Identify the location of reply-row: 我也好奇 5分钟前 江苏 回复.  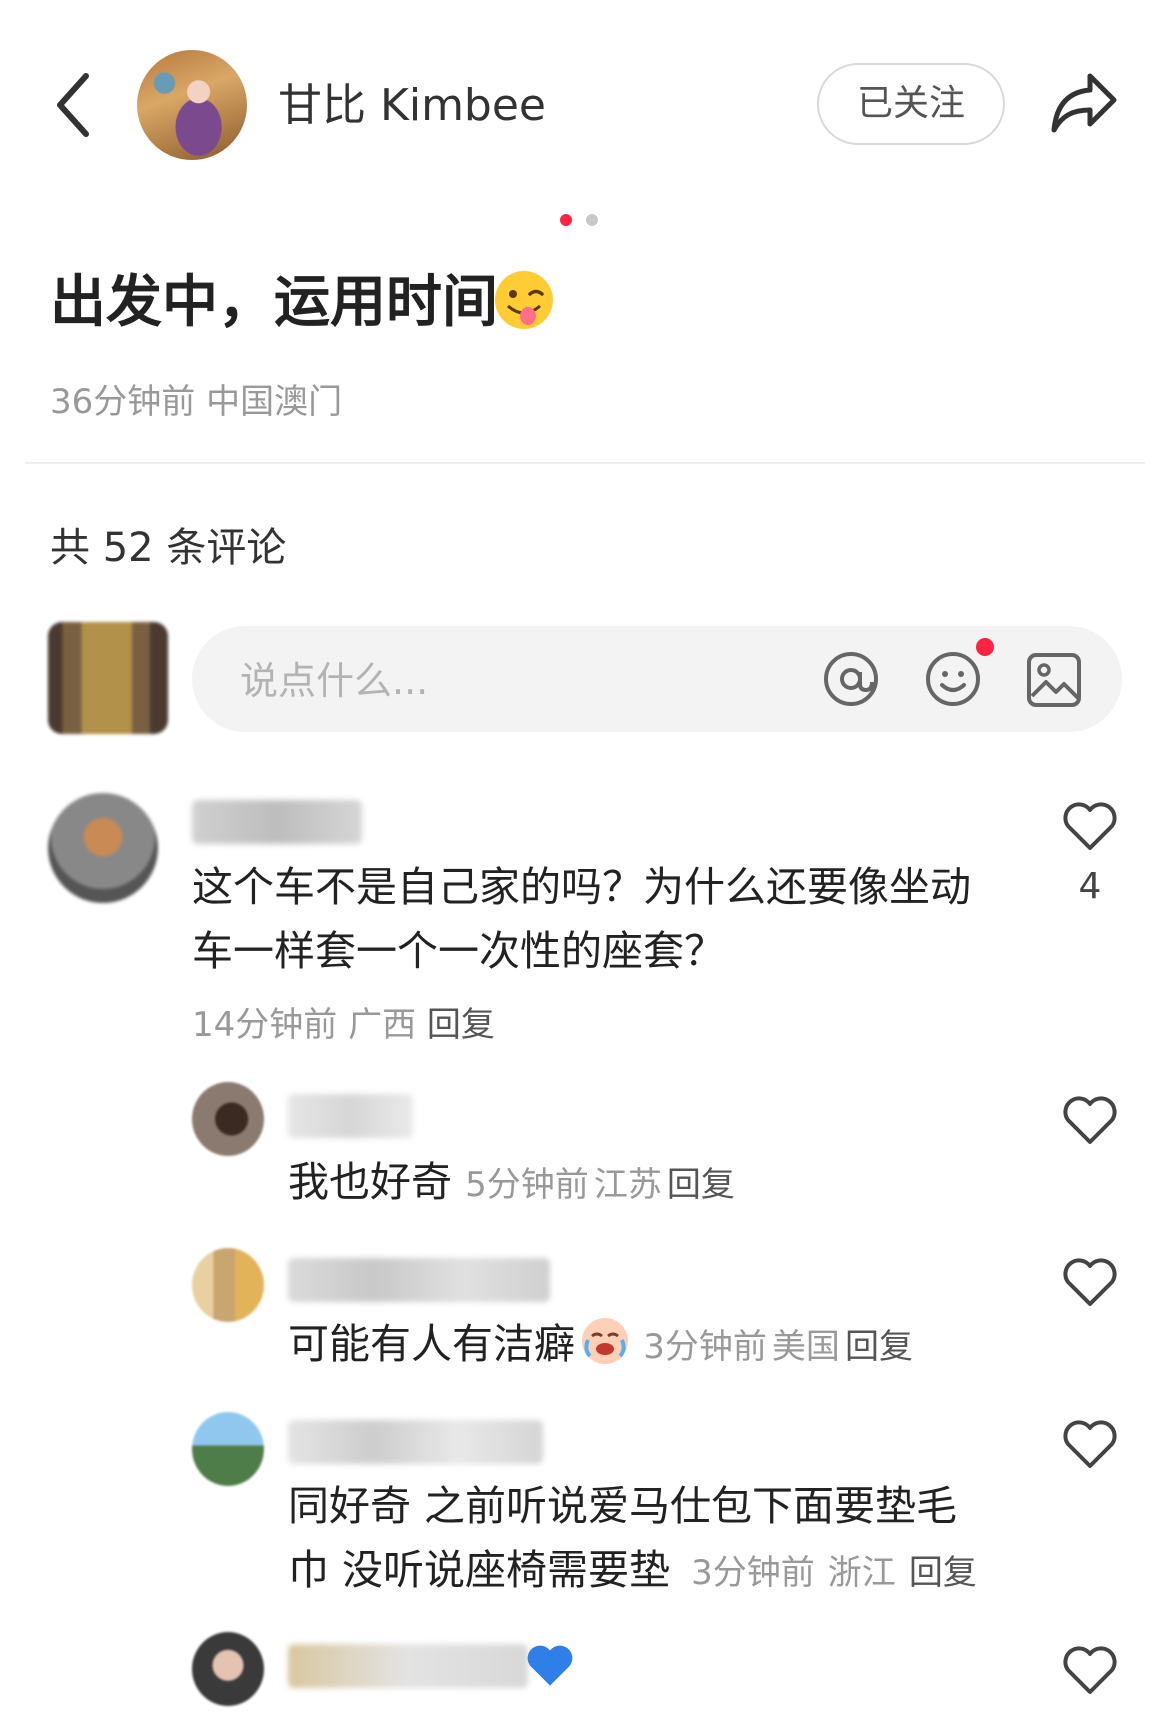
(511, 1182).